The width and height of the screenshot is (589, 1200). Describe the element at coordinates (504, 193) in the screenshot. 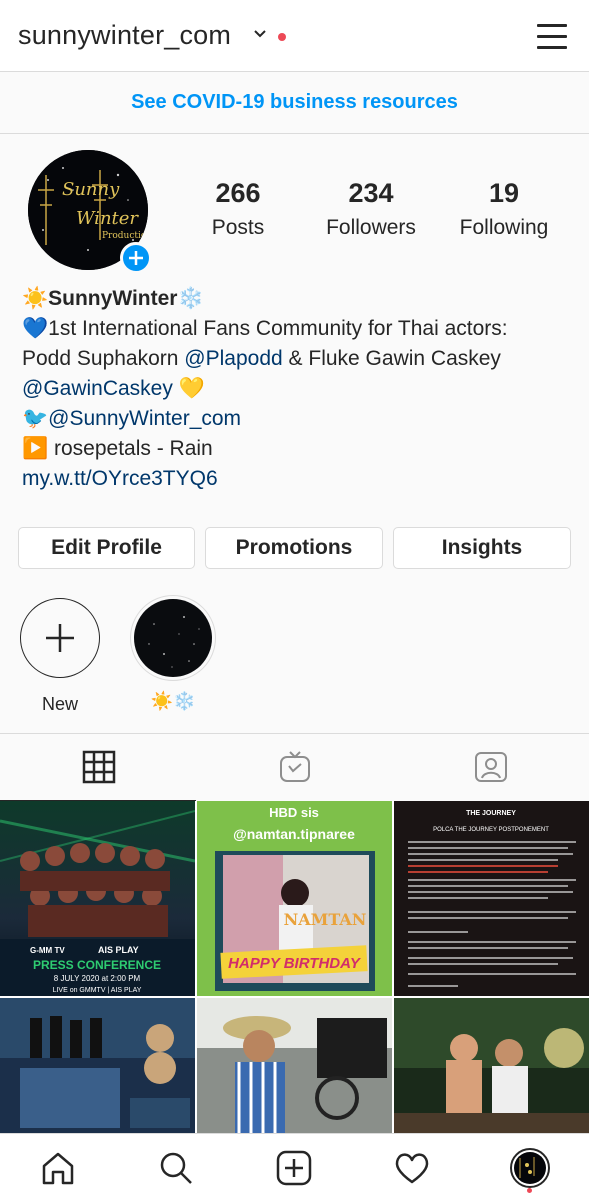

I see `following-number: 19` at that location.